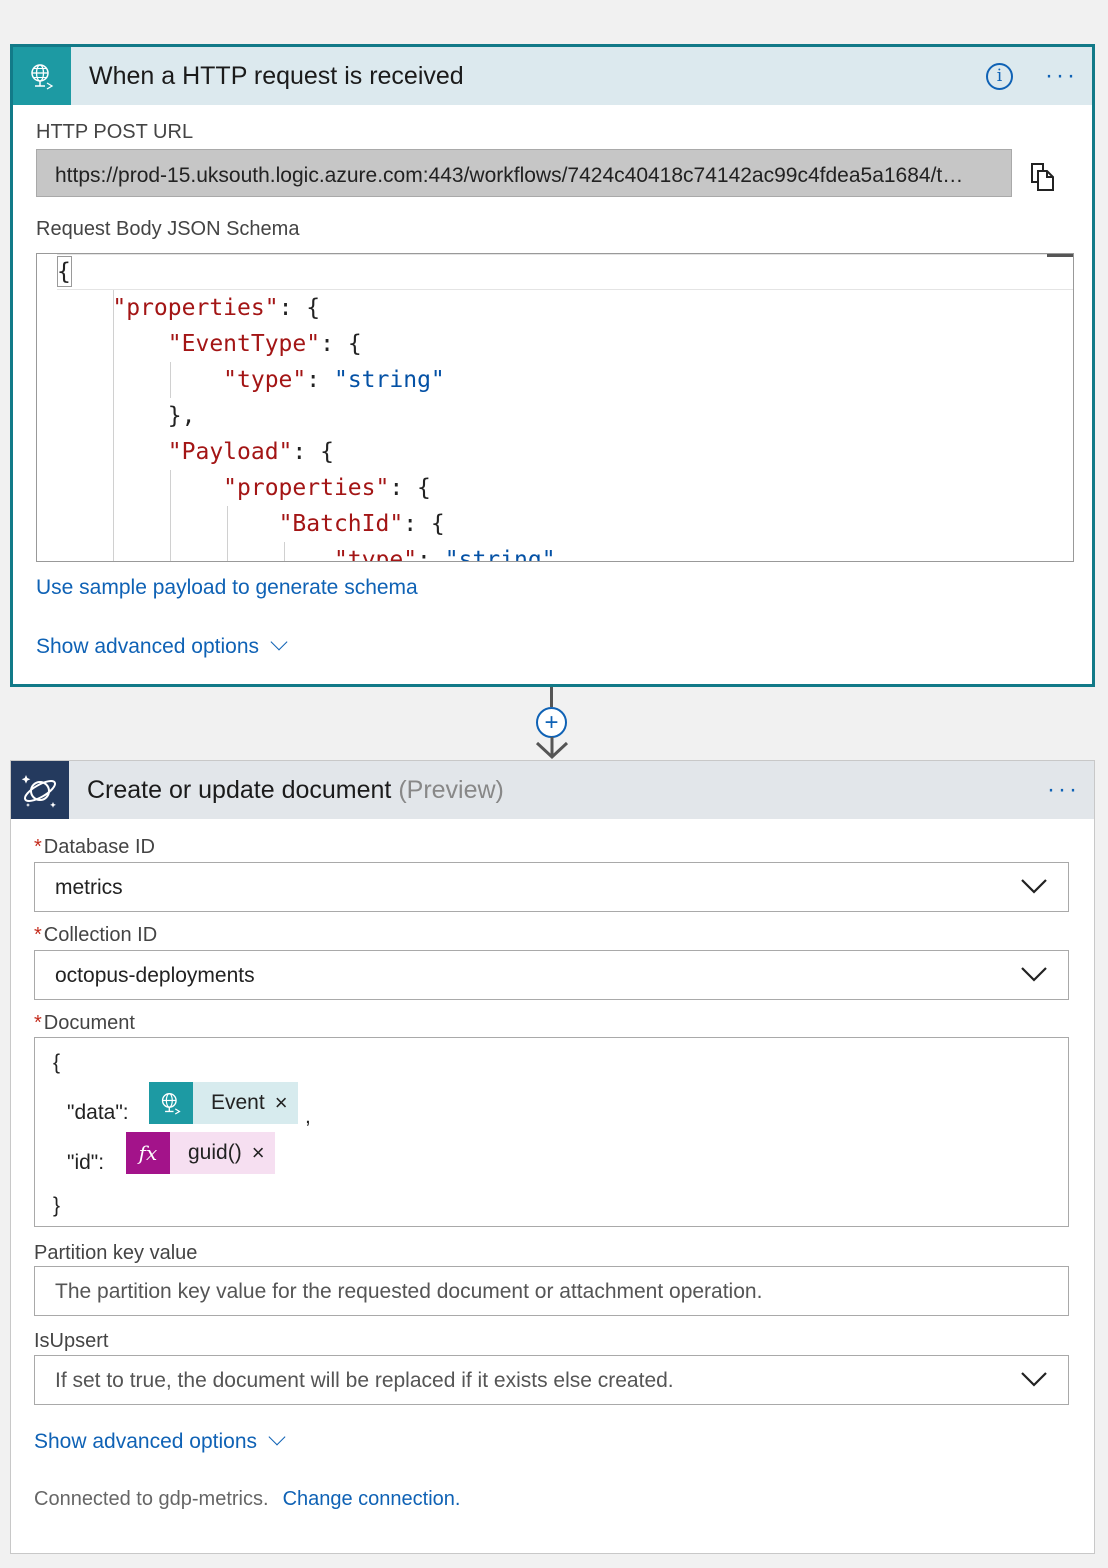 Image resolution: width=1108 pixels, height=1568 pixels. Describe the element at coordinates (451, 789) in the screenshot. I see `preview-tag: (Preview)` at that location.